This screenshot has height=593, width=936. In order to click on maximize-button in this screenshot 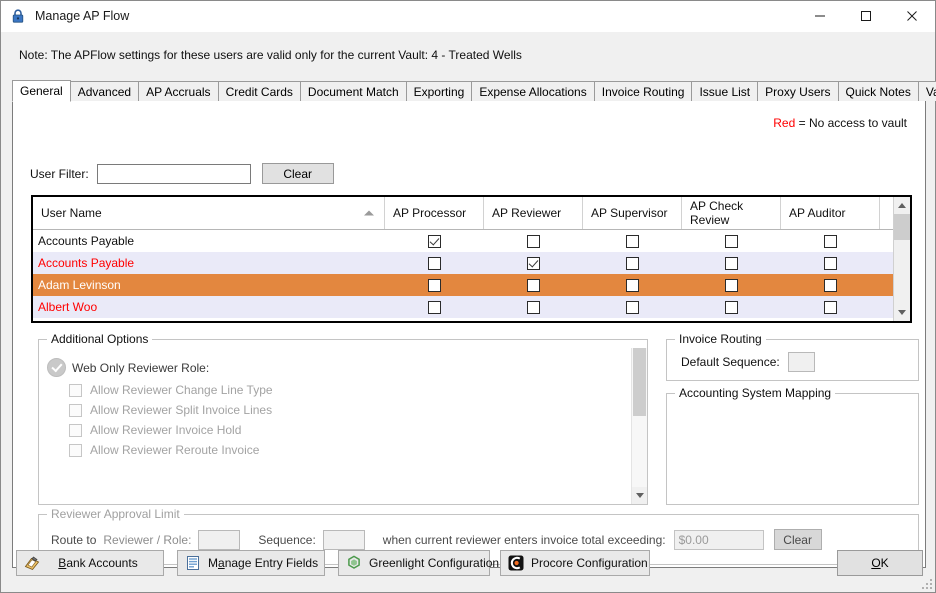, I will do `click(866, 16)`.